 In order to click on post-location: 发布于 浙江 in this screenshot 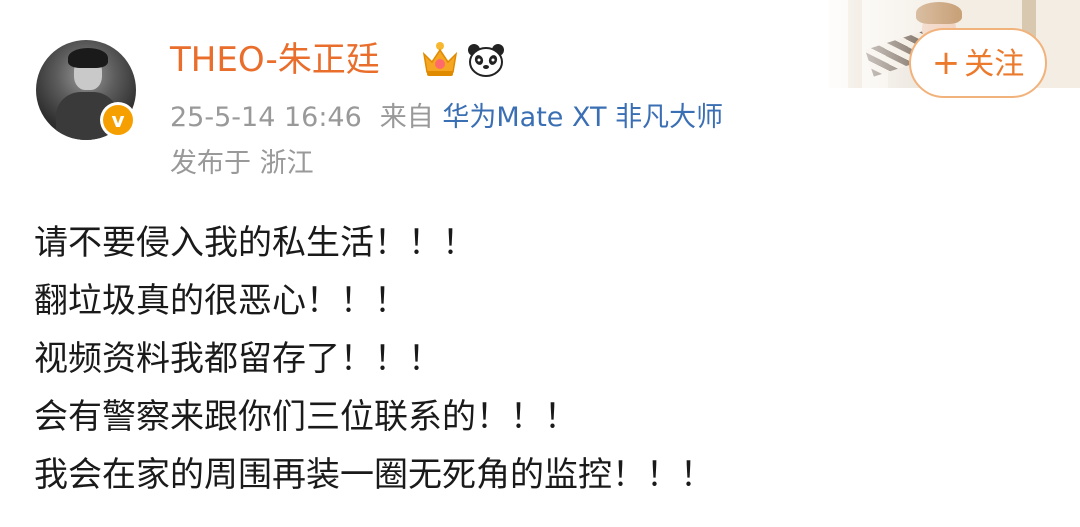, I will do `click(242, 163)`.